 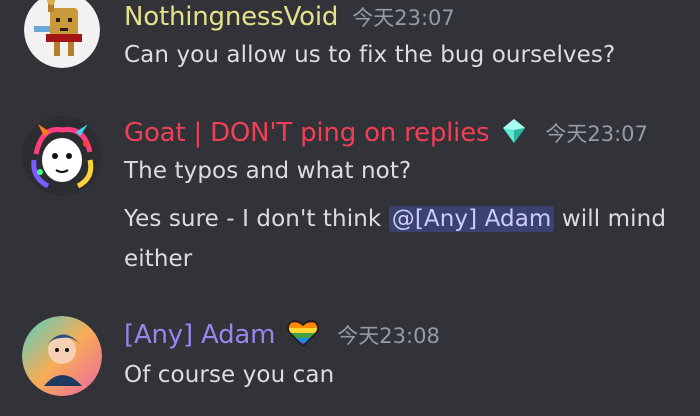 I want to click on message-text-line: either, so click(x=158, y=259).